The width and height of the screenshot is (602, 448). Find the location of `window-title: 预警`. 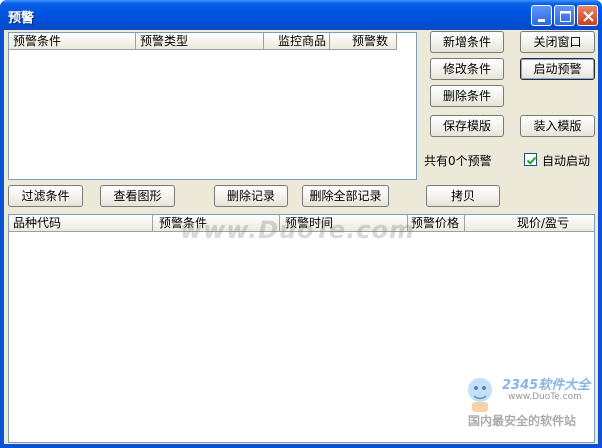

window-title: 预警 is located at coordinates (21, 18).